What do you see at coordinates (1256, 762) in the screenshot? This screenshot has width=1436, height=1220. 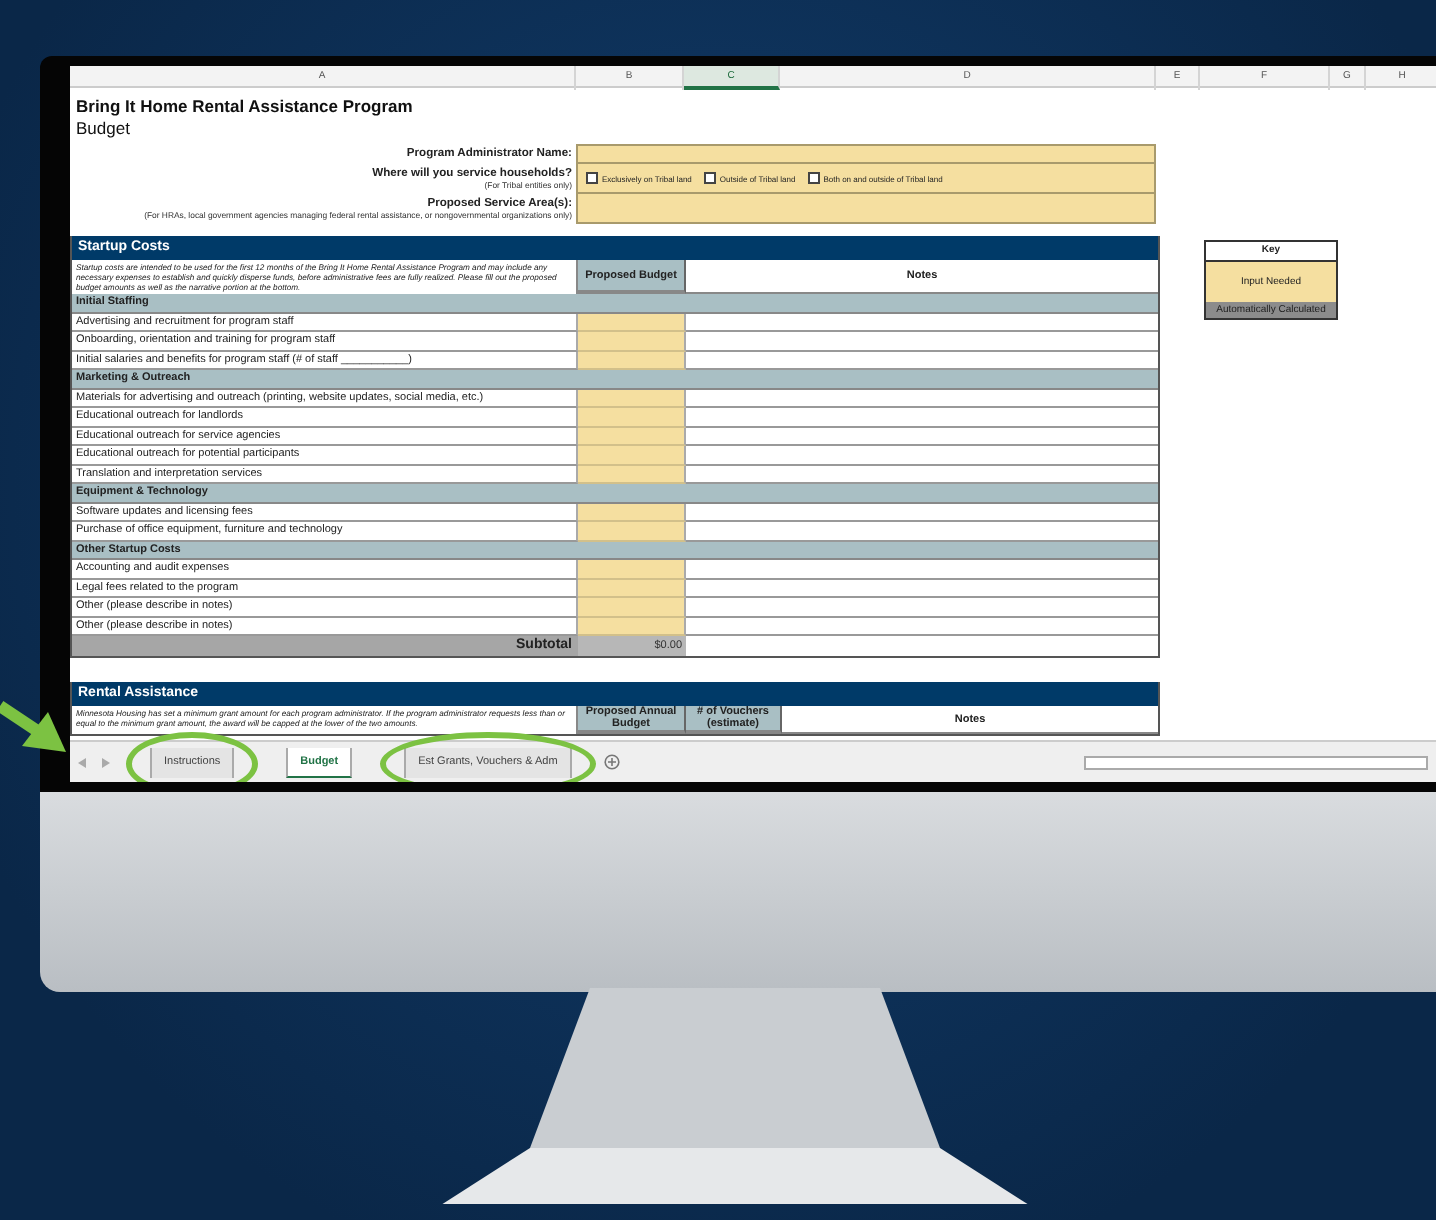 I see `horizontal-scrollbar` at bounding box center [1256, 762].